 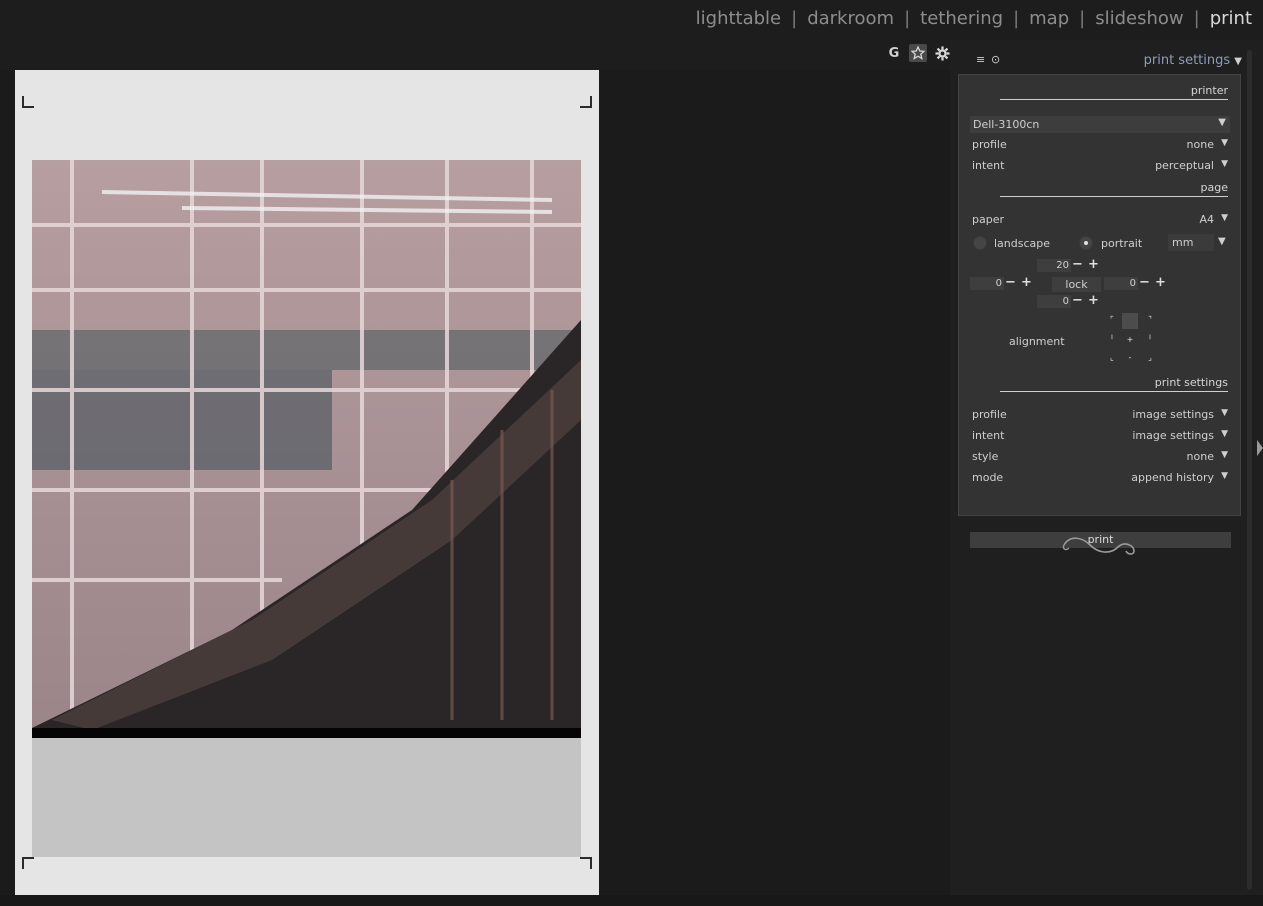 What do you see at coordinates (1150, 340) in the screenshot?
I see `align-middle-right: ╵` at bounding box center [1150, 340].